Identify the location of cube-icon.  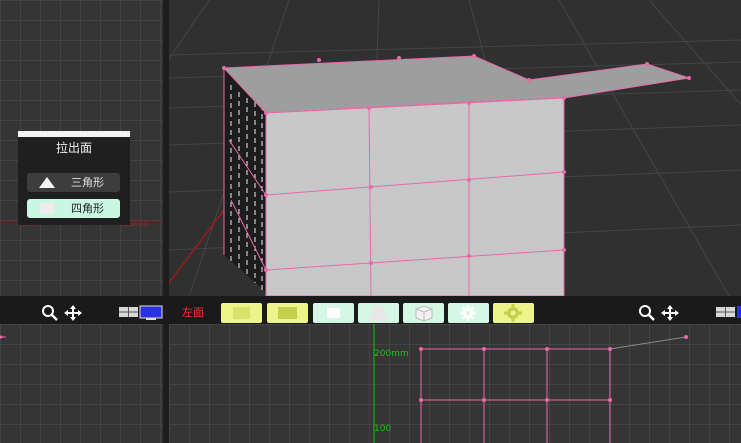
(424, 313).